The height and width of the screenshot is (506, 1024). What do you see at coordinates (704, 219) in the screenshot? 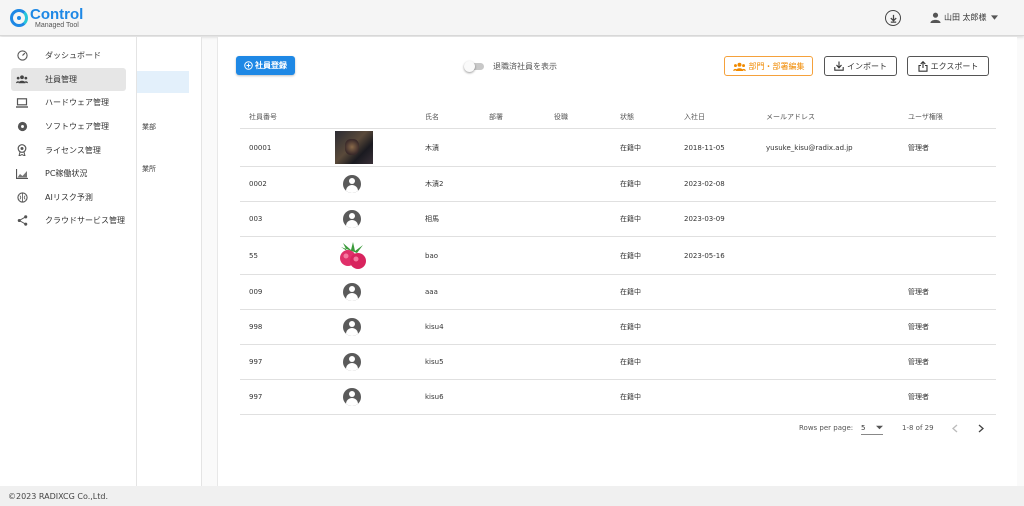
I see `employee-join-date: 2023-03-09` at bounding box center [704, 219].